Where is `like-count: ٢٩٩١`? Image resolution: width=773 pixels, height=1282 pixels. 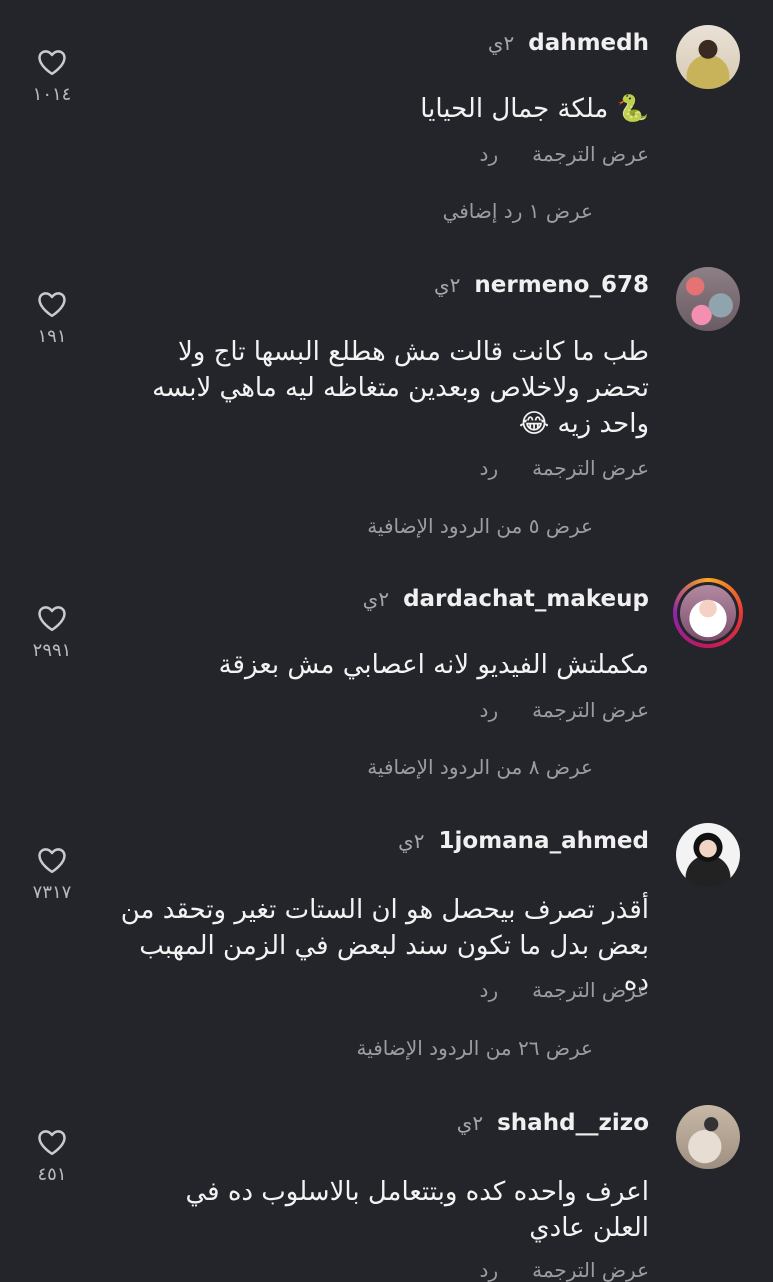 like-count: ٢٩٩١ is located at coordinates (52, 650).